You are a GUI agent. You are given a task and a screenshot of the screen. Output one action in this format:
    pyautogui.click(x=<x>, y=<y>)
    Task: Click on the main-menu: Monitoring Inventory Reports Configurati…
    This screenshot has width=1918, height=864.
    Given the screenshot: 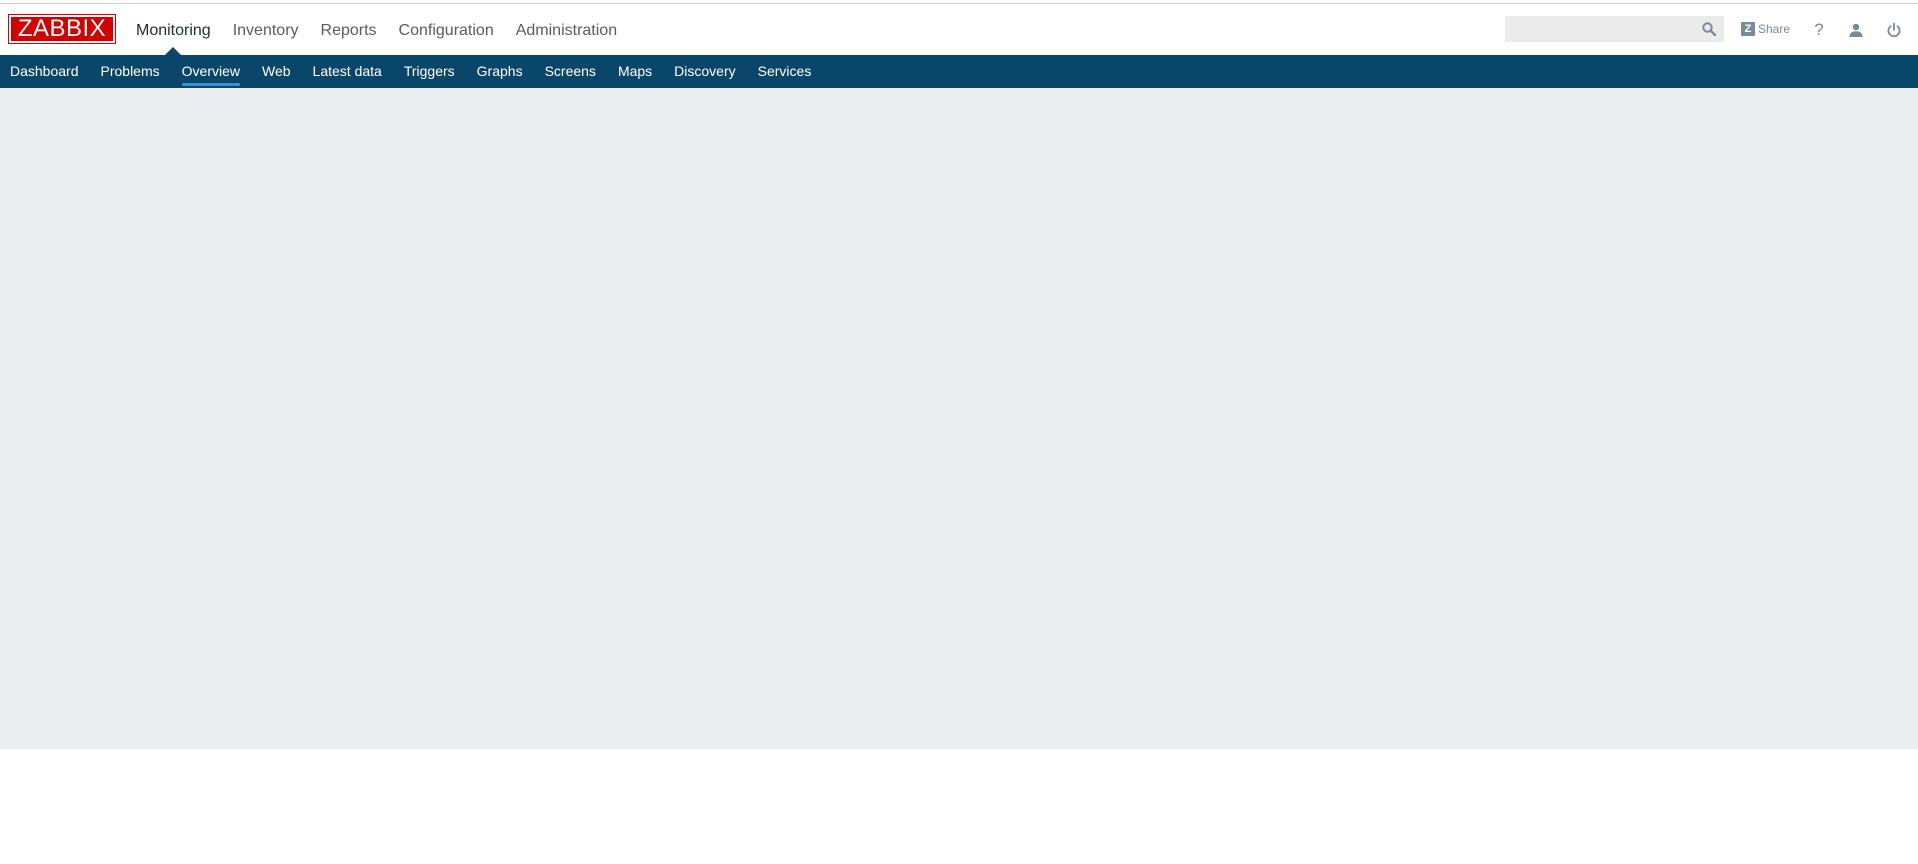 What is the action you would take?
    pyautogui.click(x=387, y=29)
    